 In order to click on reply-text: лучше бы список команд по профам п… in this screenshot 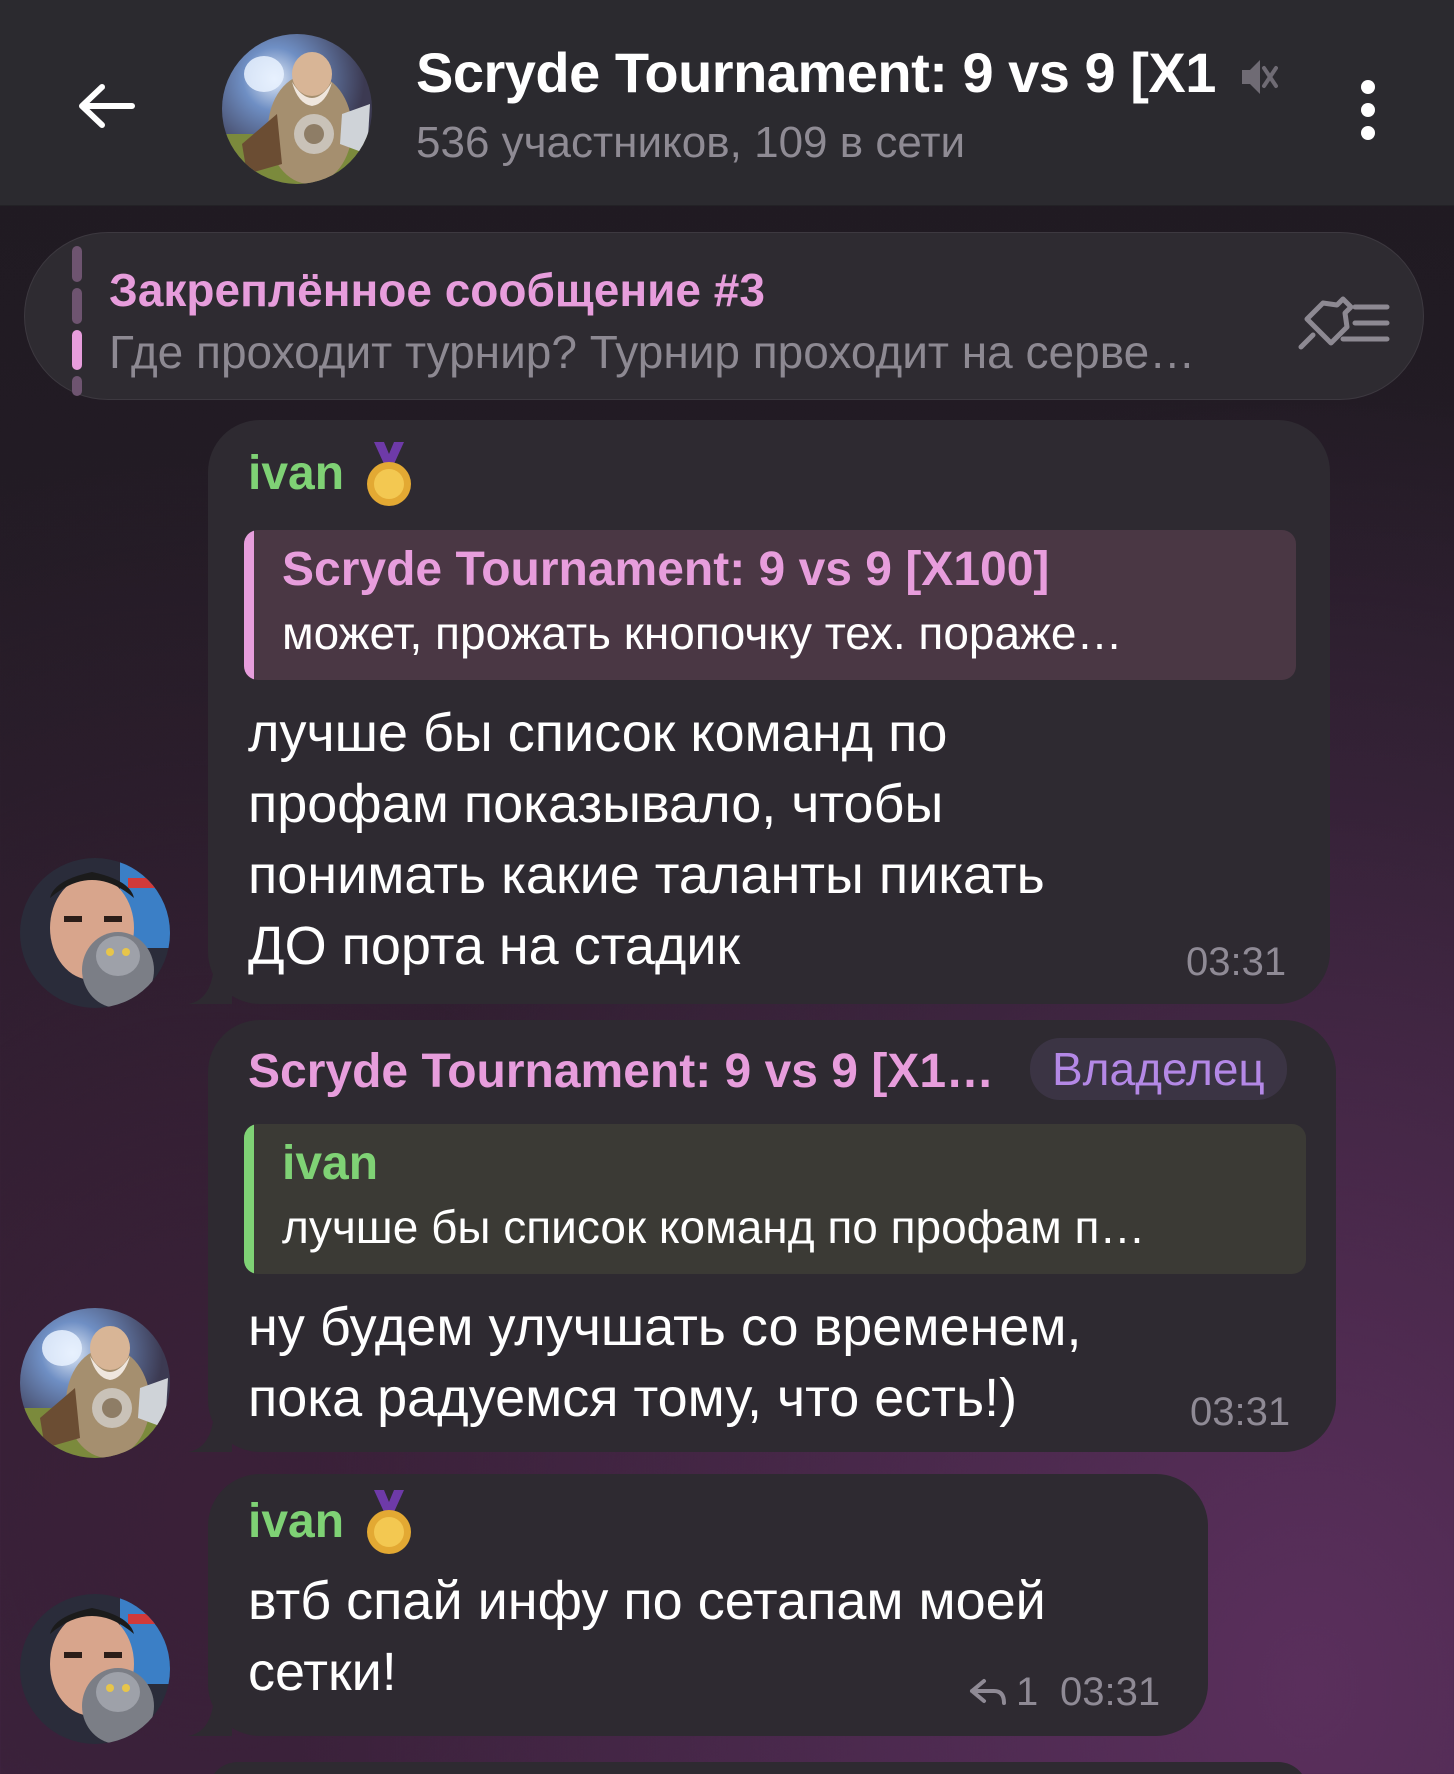, I will do `click(714, 1227)`.